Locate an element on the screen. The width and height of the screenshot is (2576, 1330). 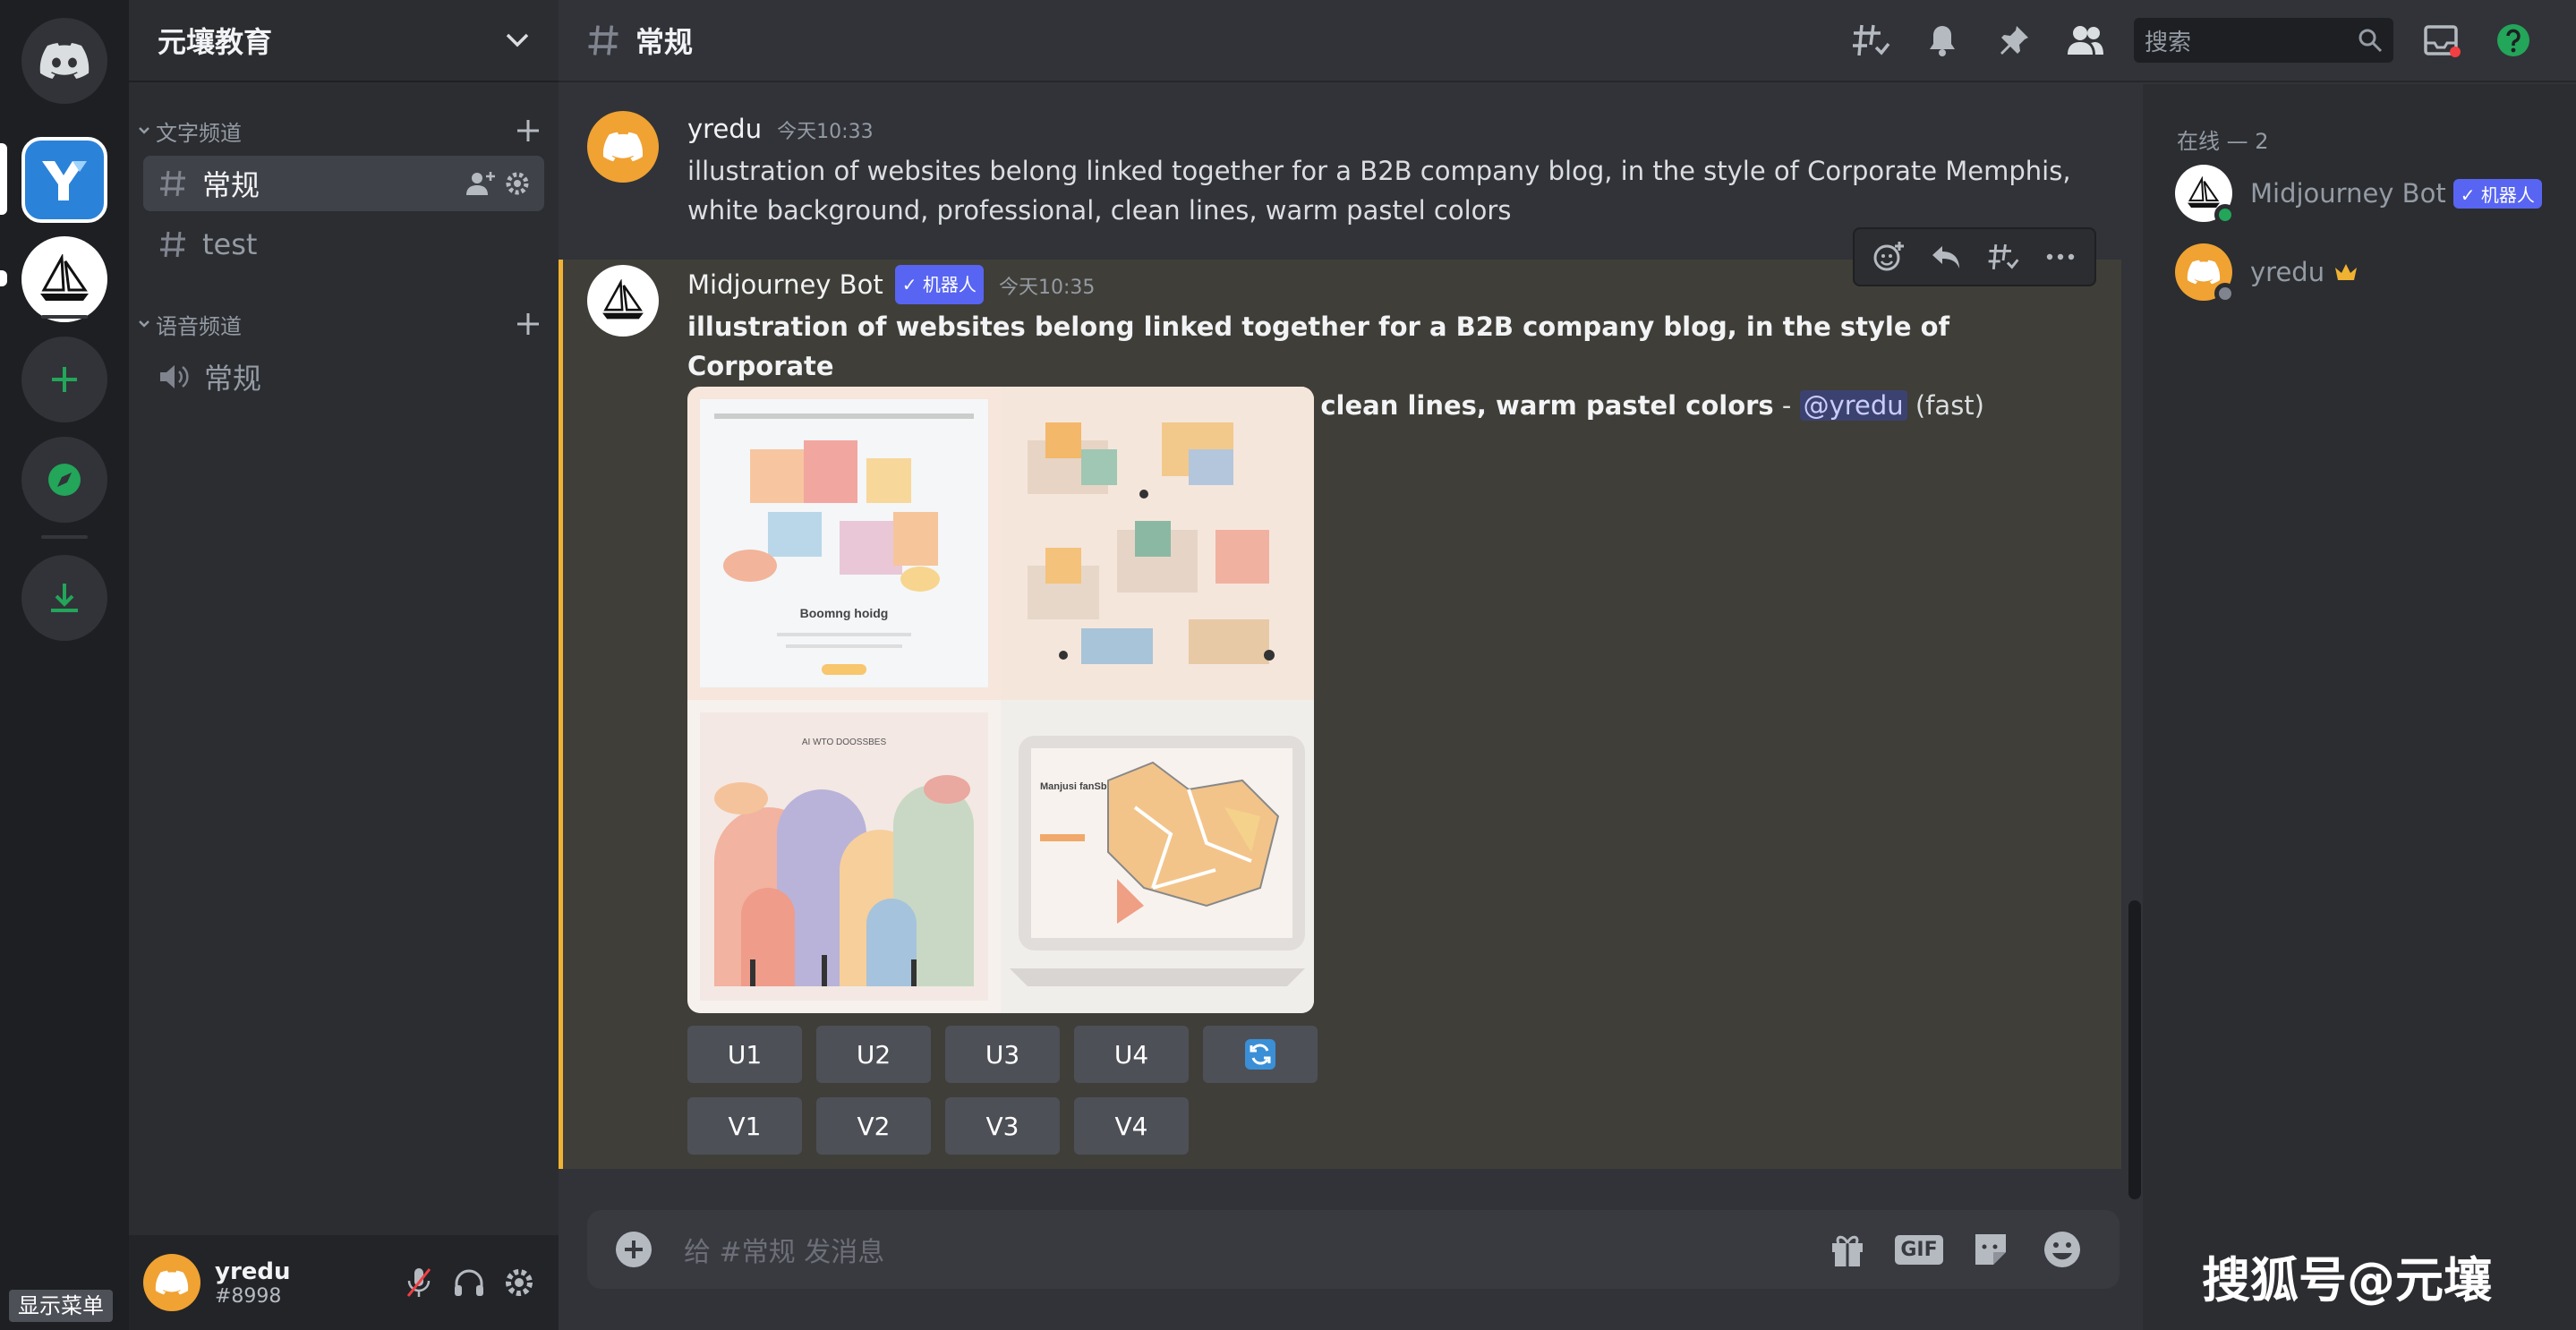
server-midjourney is located at coordinates (64, 279).